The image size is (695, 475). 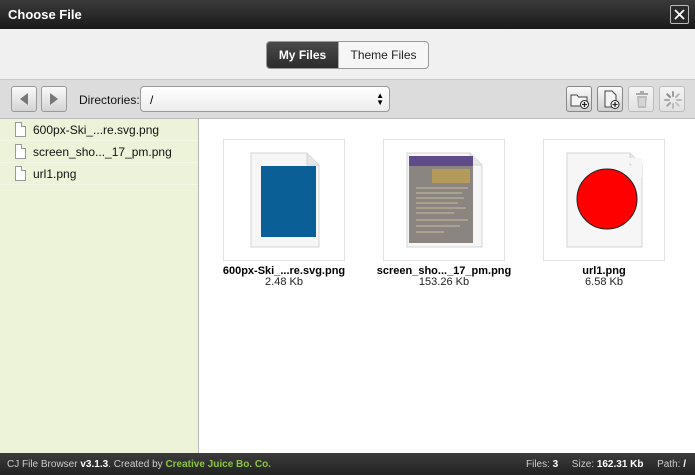 What do you see at coordinates (380, 99) in the screenshot?
I see `select-arrows-icon: ▲ ▼` at bounding box center [380, 99].